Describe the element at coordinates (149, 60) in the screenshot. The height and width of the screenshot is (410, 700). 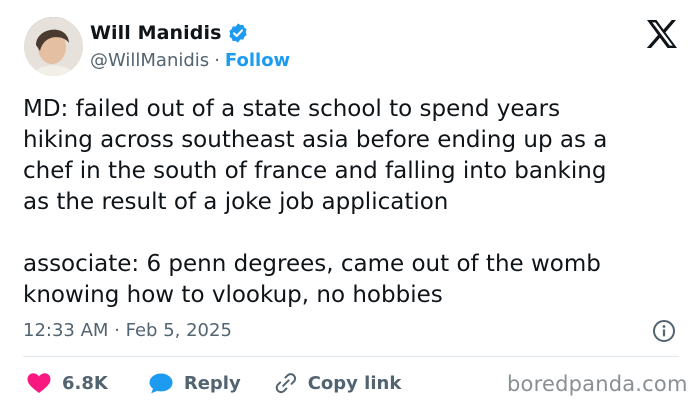
I see `author-handle: @WillManidis` at that location.